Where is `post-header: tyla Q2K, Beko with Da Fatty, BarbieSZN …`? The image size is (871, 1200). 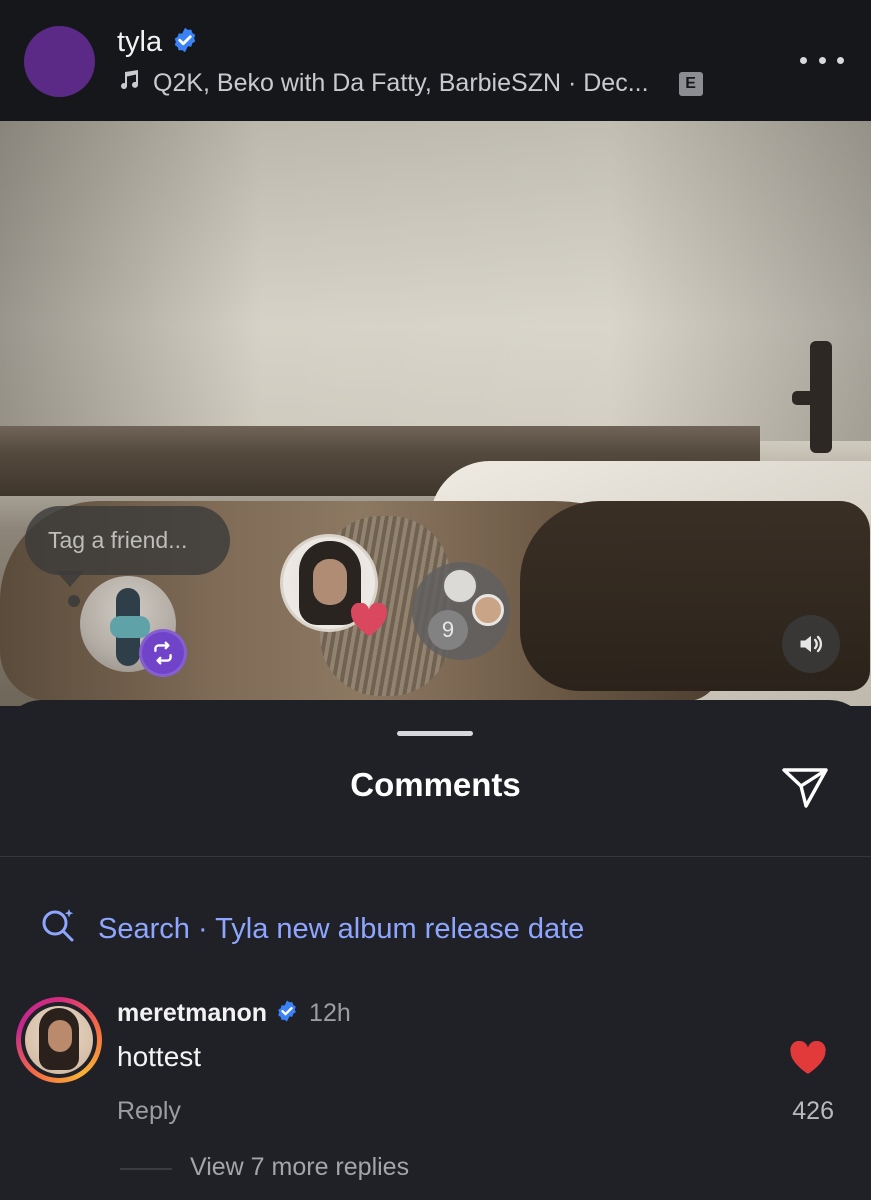 post-header: tyla Q2K, Beko with Da Fatty, BarbieSZN … is located at coordinates (435, 60).